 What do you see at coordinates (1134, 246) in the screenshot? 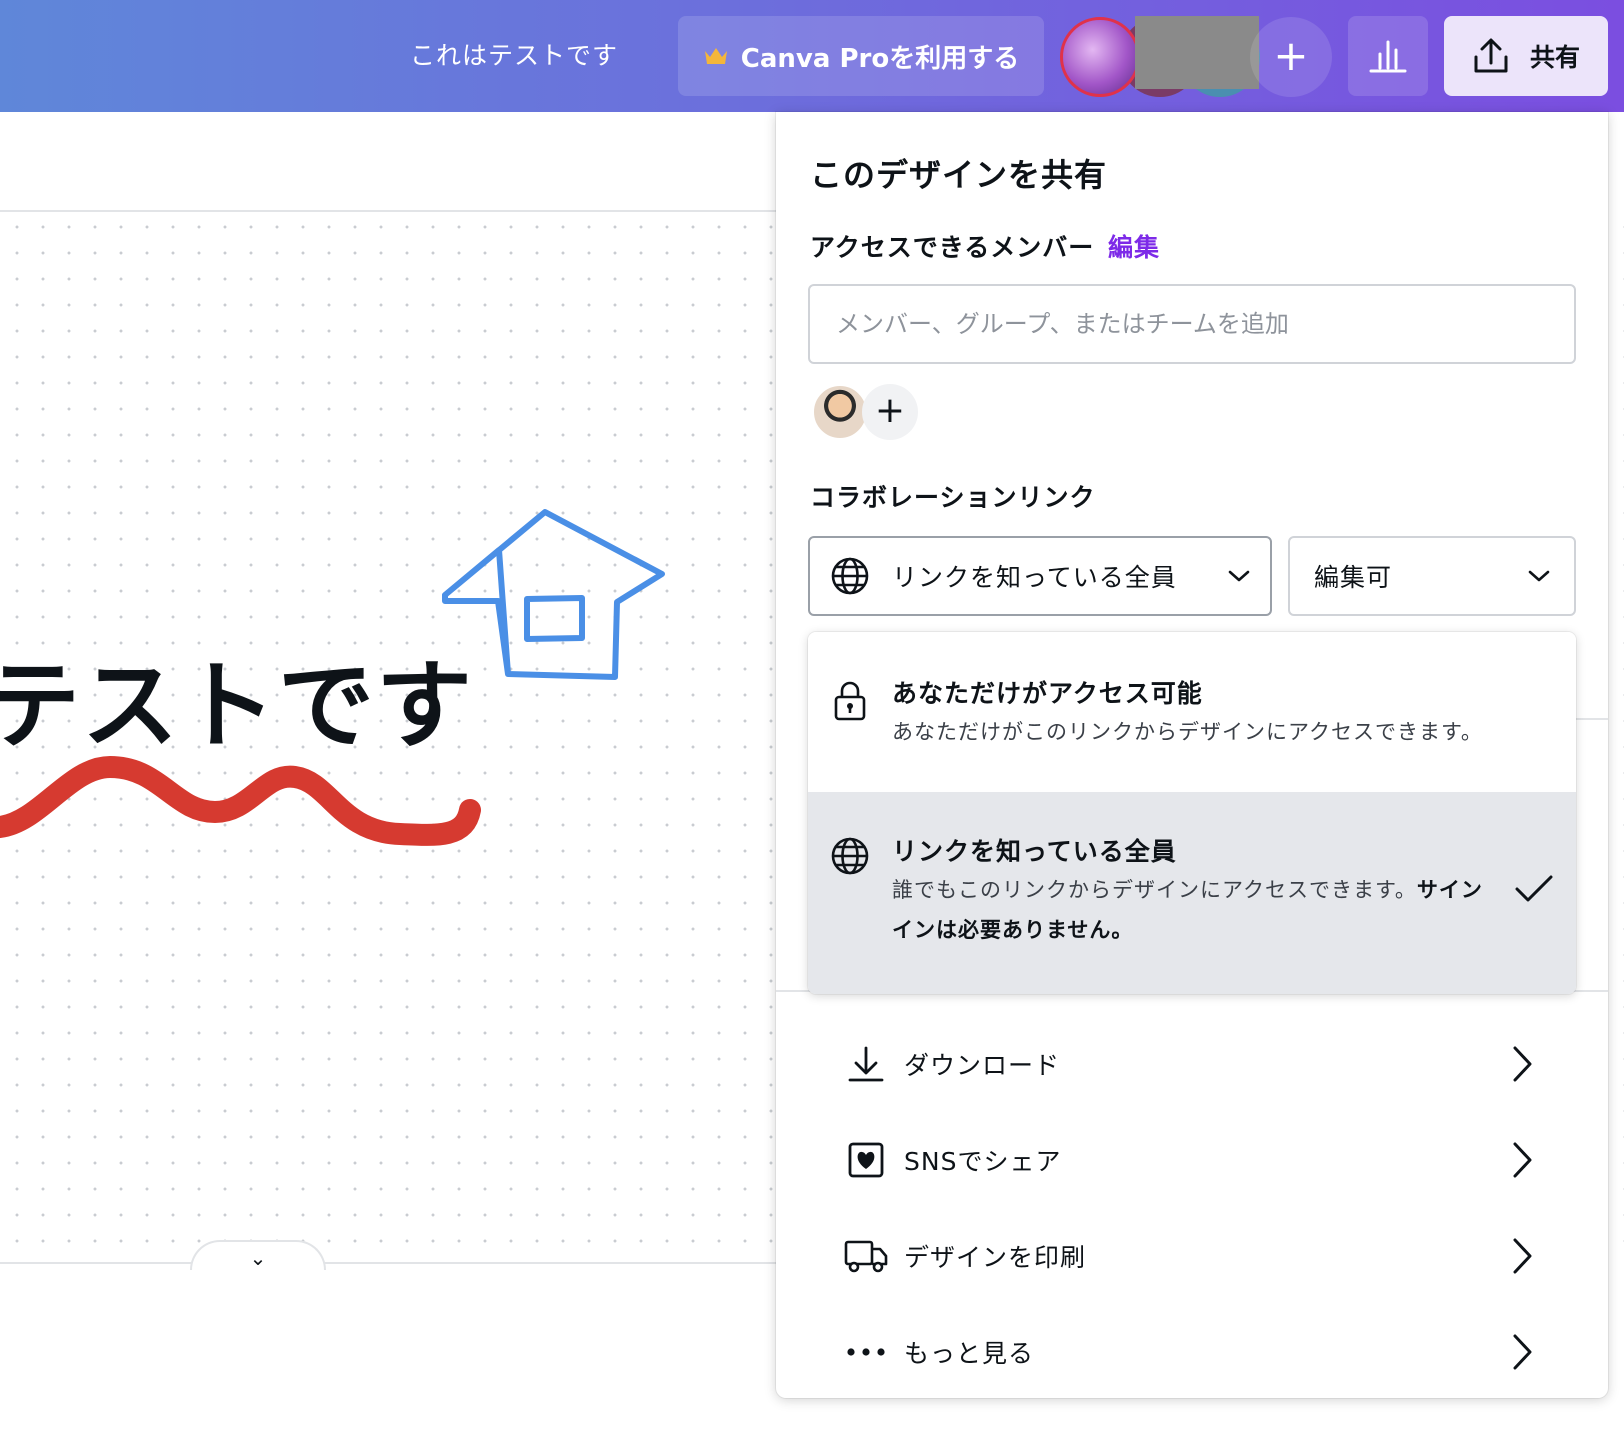
I see `members-edit-link: 編集` at bounding box center [1134, 246].